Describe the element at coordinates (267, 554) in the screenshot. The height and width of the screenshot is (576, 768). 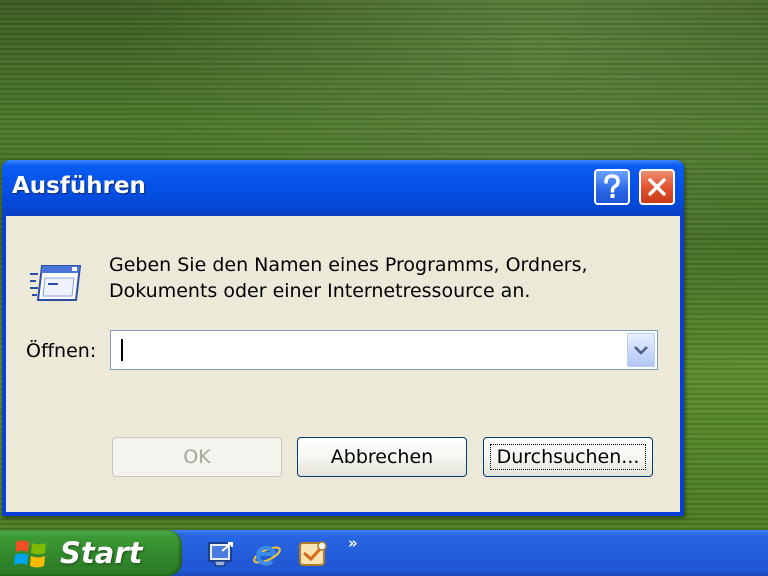
I see `internet-explorer-icon` at that location.